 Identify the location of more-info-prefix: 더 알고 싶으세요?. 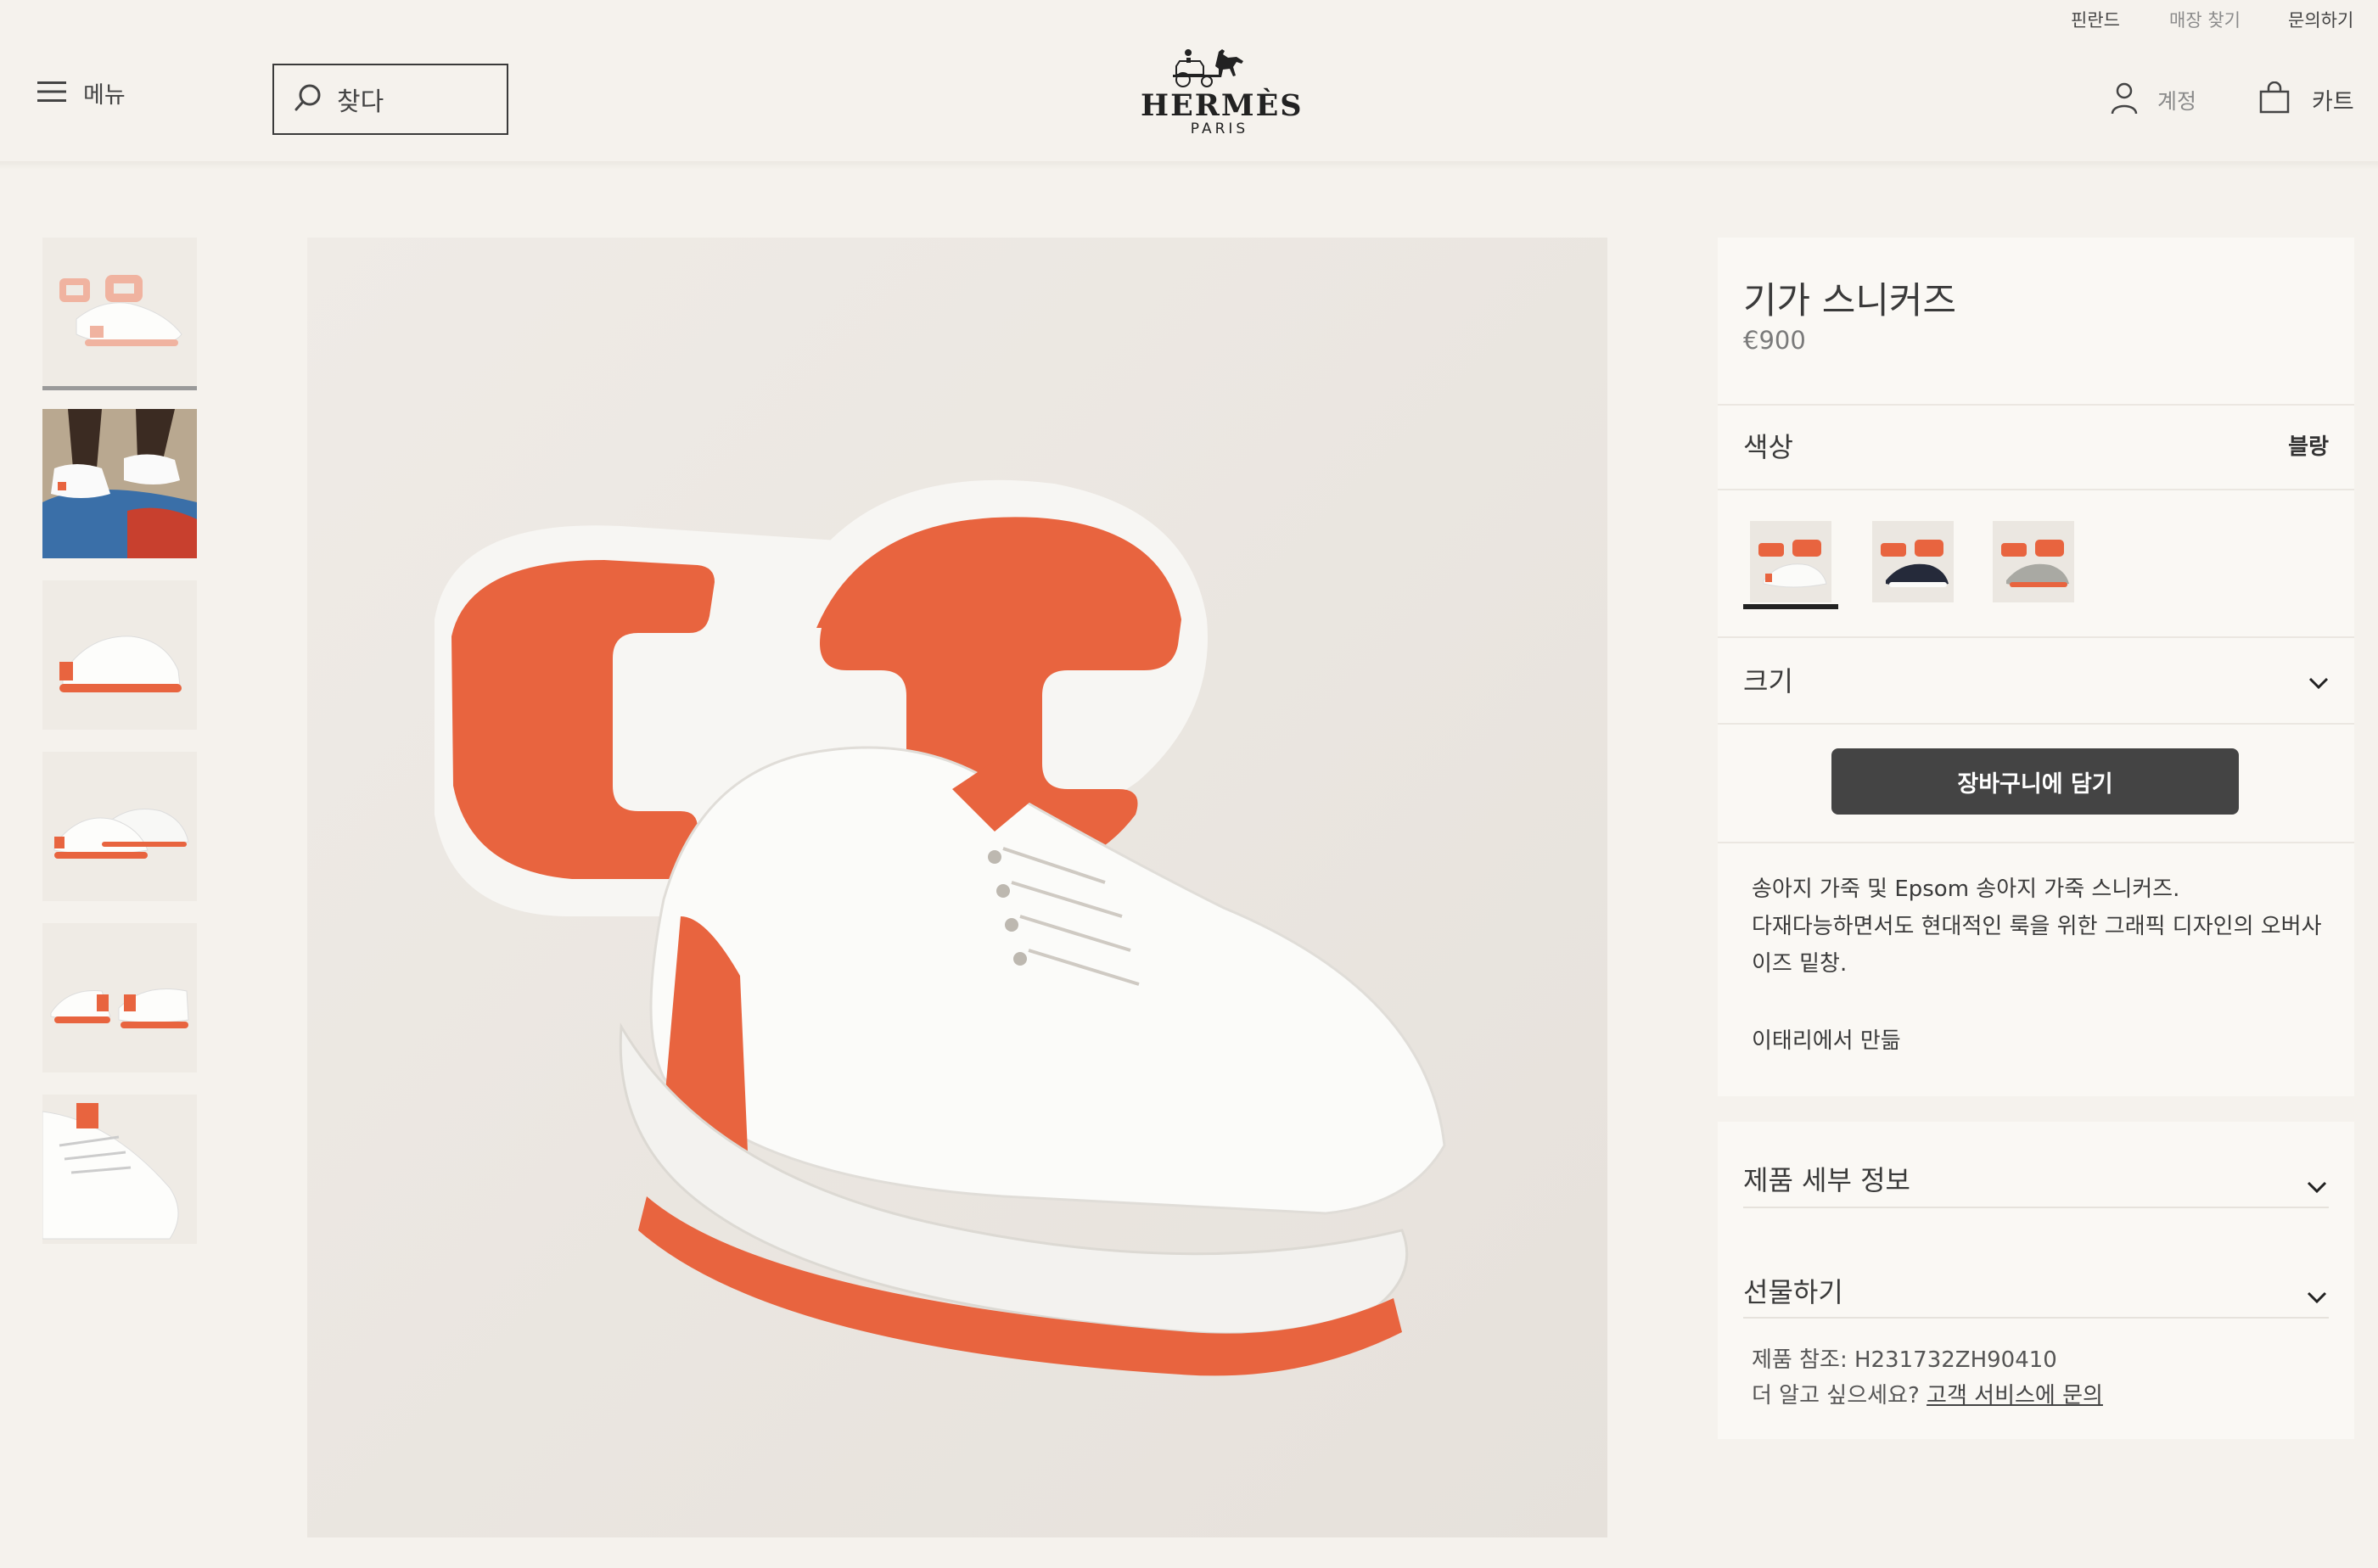
(1836, 1396).